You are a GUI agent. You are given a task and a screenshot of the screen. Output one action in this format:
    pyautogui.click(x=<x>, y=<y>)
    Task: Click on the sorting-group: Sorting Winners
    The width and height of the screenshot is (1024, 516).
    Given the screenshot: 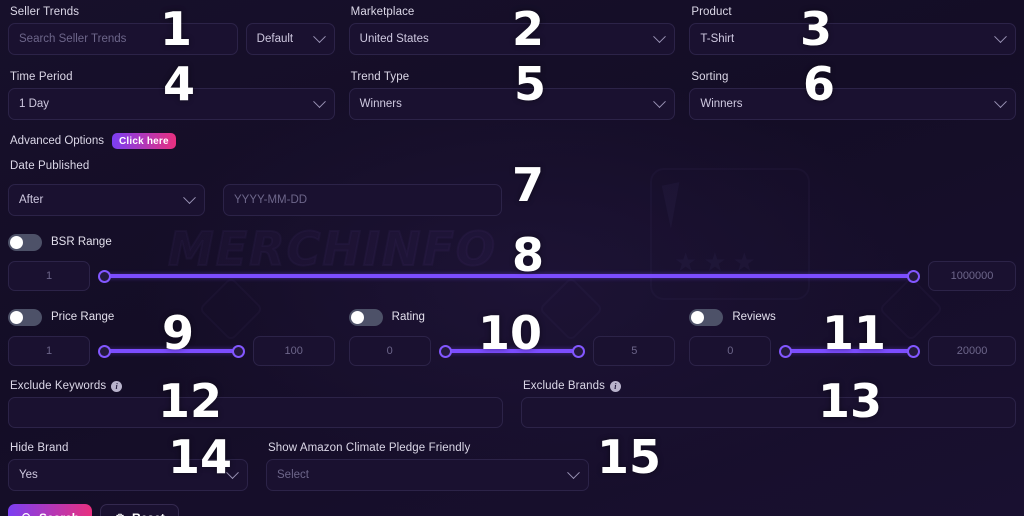 What is the action you would take?
    pyautogui.click(x=853, y=95)
    